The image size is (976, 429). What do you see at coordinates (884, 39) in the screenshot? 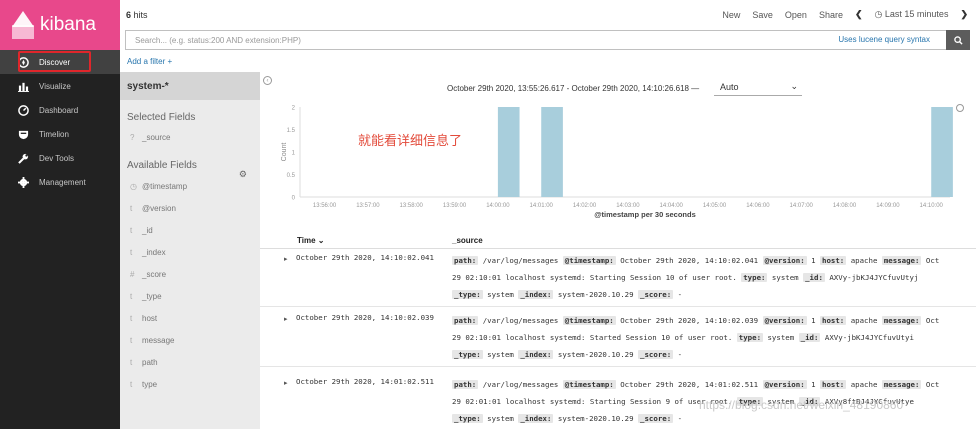
I see `lucene-syntax-link: Uses lucene query syntax` at bounding box center [884, 39].